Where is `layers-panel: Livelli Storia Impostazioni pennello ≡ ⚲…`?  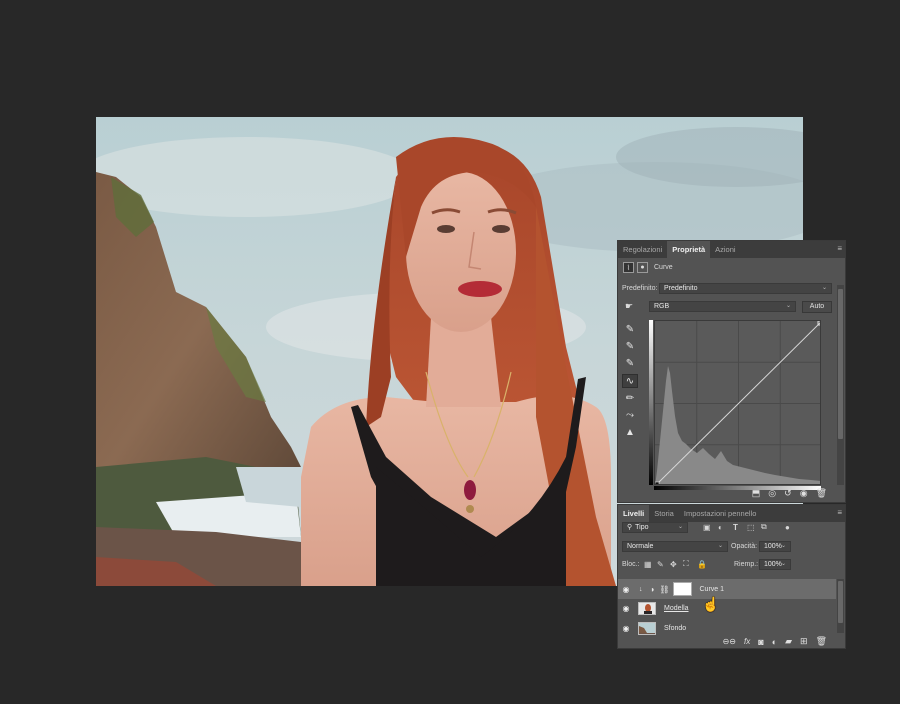
layers-panel: Livelli Storia Impostazioni pennello ≡ ⚲… is located at coordinates (731, 576).